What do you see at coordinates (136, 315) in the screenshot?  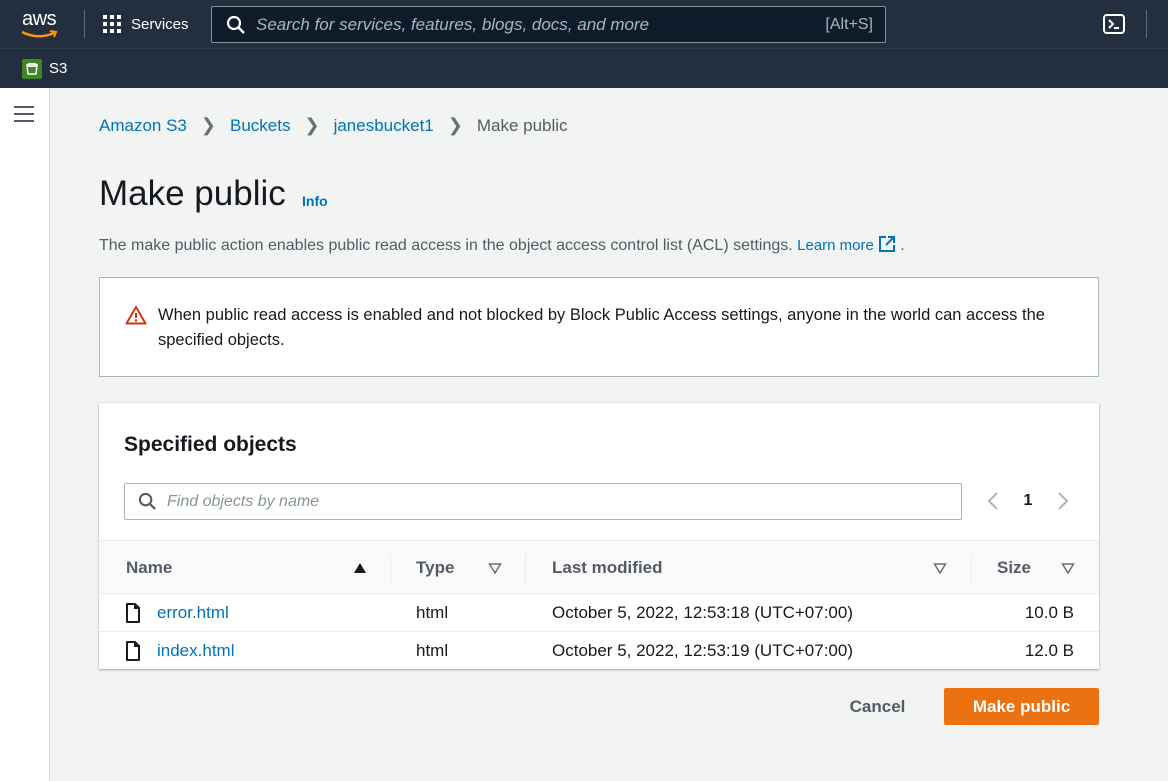 I see `warning-icon` at bounding box center [136, 315].